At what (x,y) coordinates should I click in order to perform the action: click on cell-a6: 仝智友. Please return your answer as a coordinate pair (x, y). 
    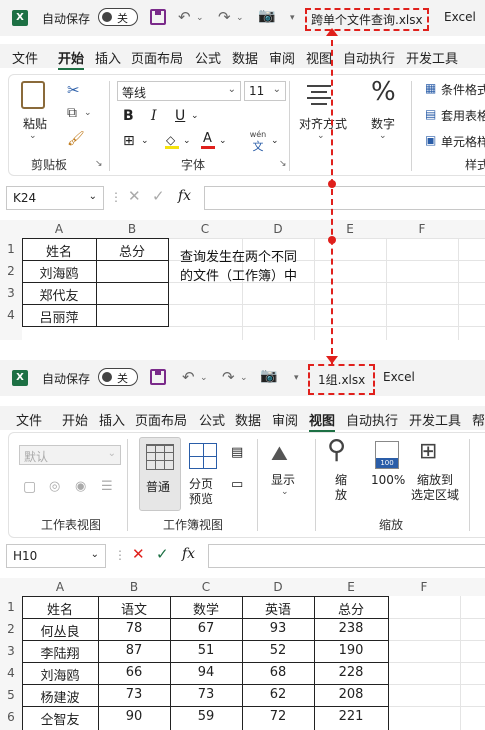
    Looking at the image, I should click on (60, 718).